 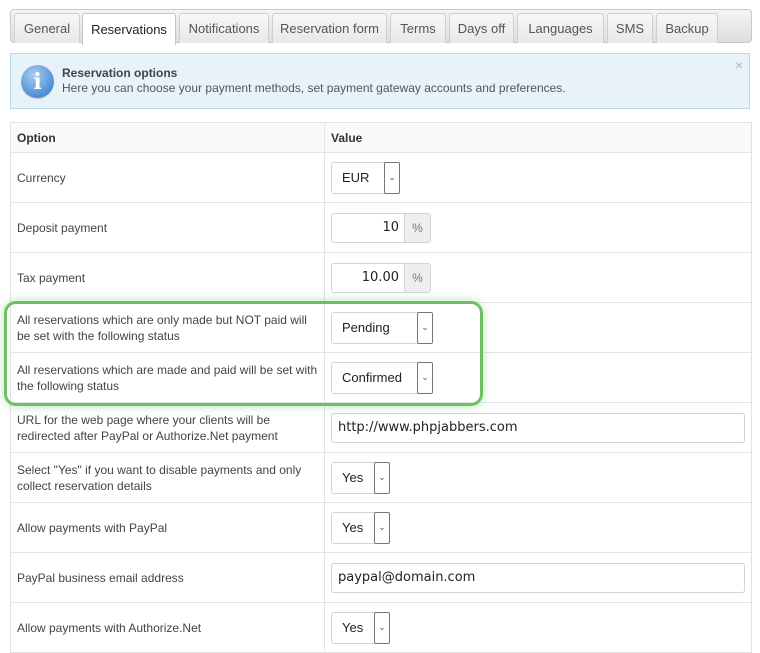 I want to click on select-value: Pending, so click(x=366, y=327).